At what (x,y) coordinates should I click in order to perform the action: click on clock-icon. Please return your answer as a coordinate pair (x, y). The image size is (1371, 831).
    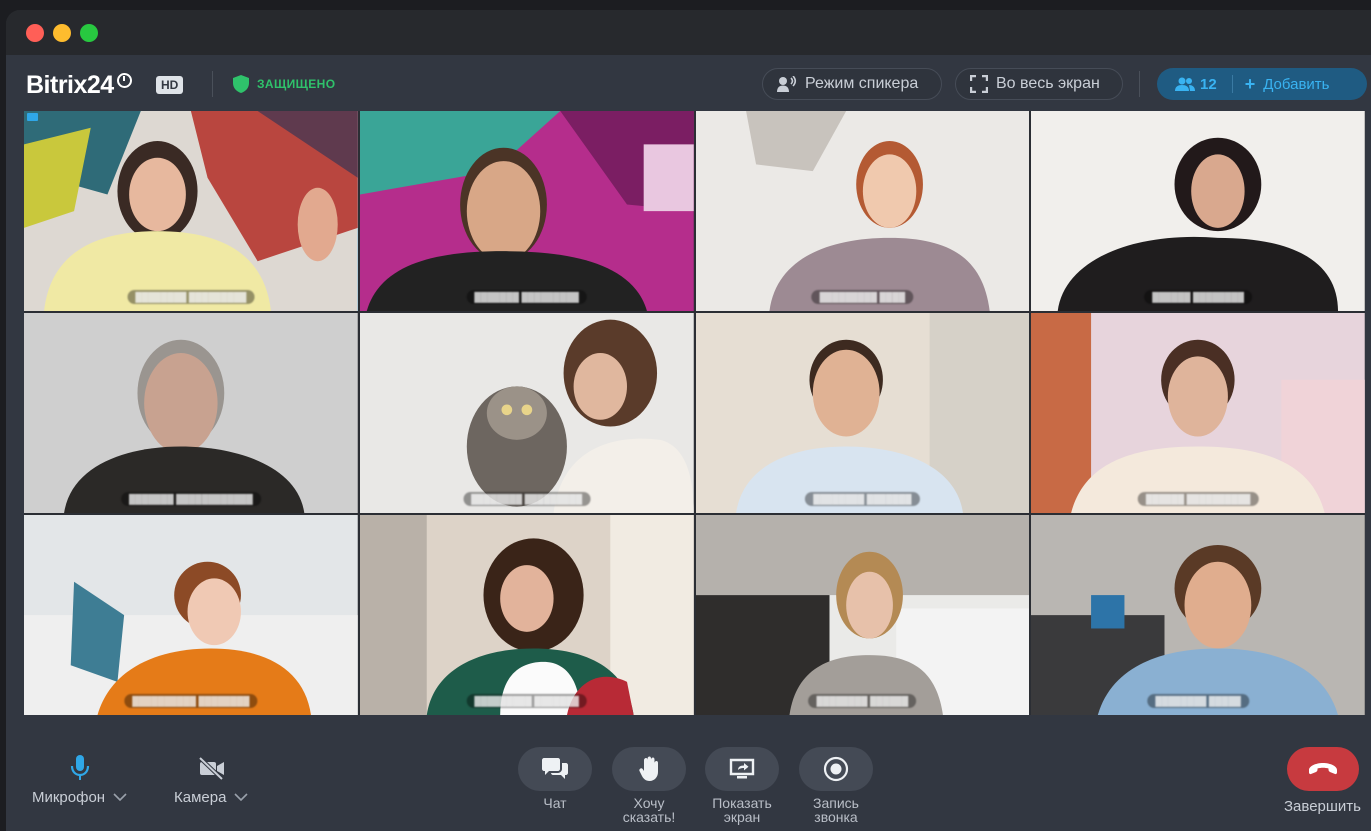
    Looking at the image, I should click on (124, 80).